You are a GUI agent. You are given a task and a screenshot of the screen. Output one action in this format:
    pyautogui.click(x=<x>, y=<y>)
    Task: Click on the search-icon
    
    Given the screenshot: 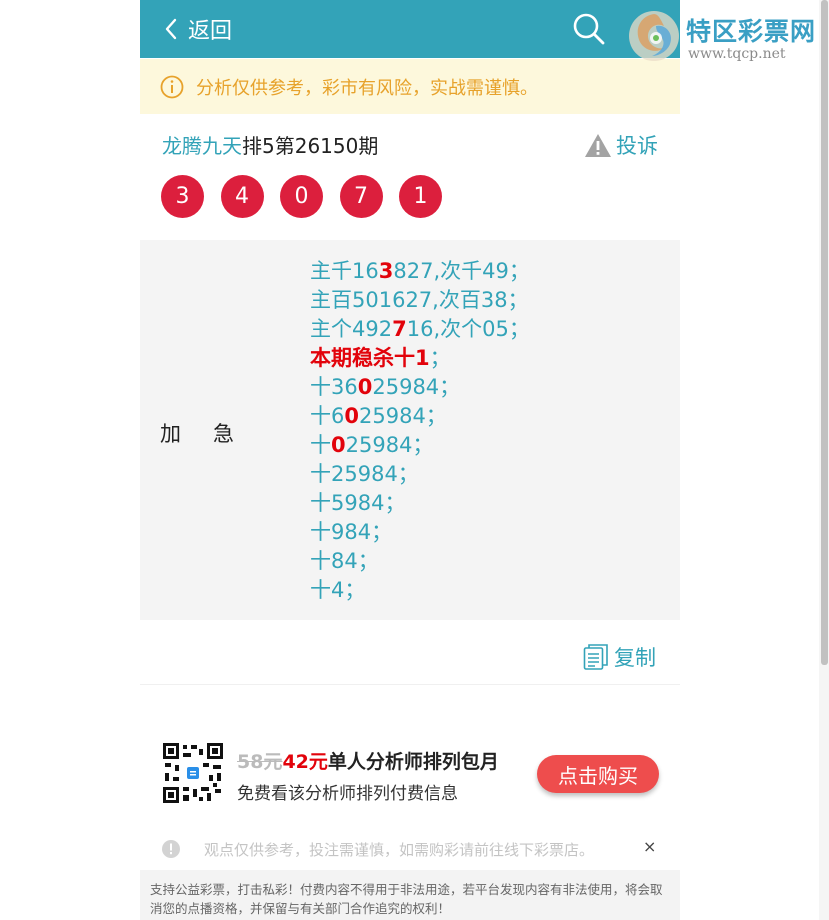 What is the action you would take?
    pyautogui.click(x=589, y=29)
    